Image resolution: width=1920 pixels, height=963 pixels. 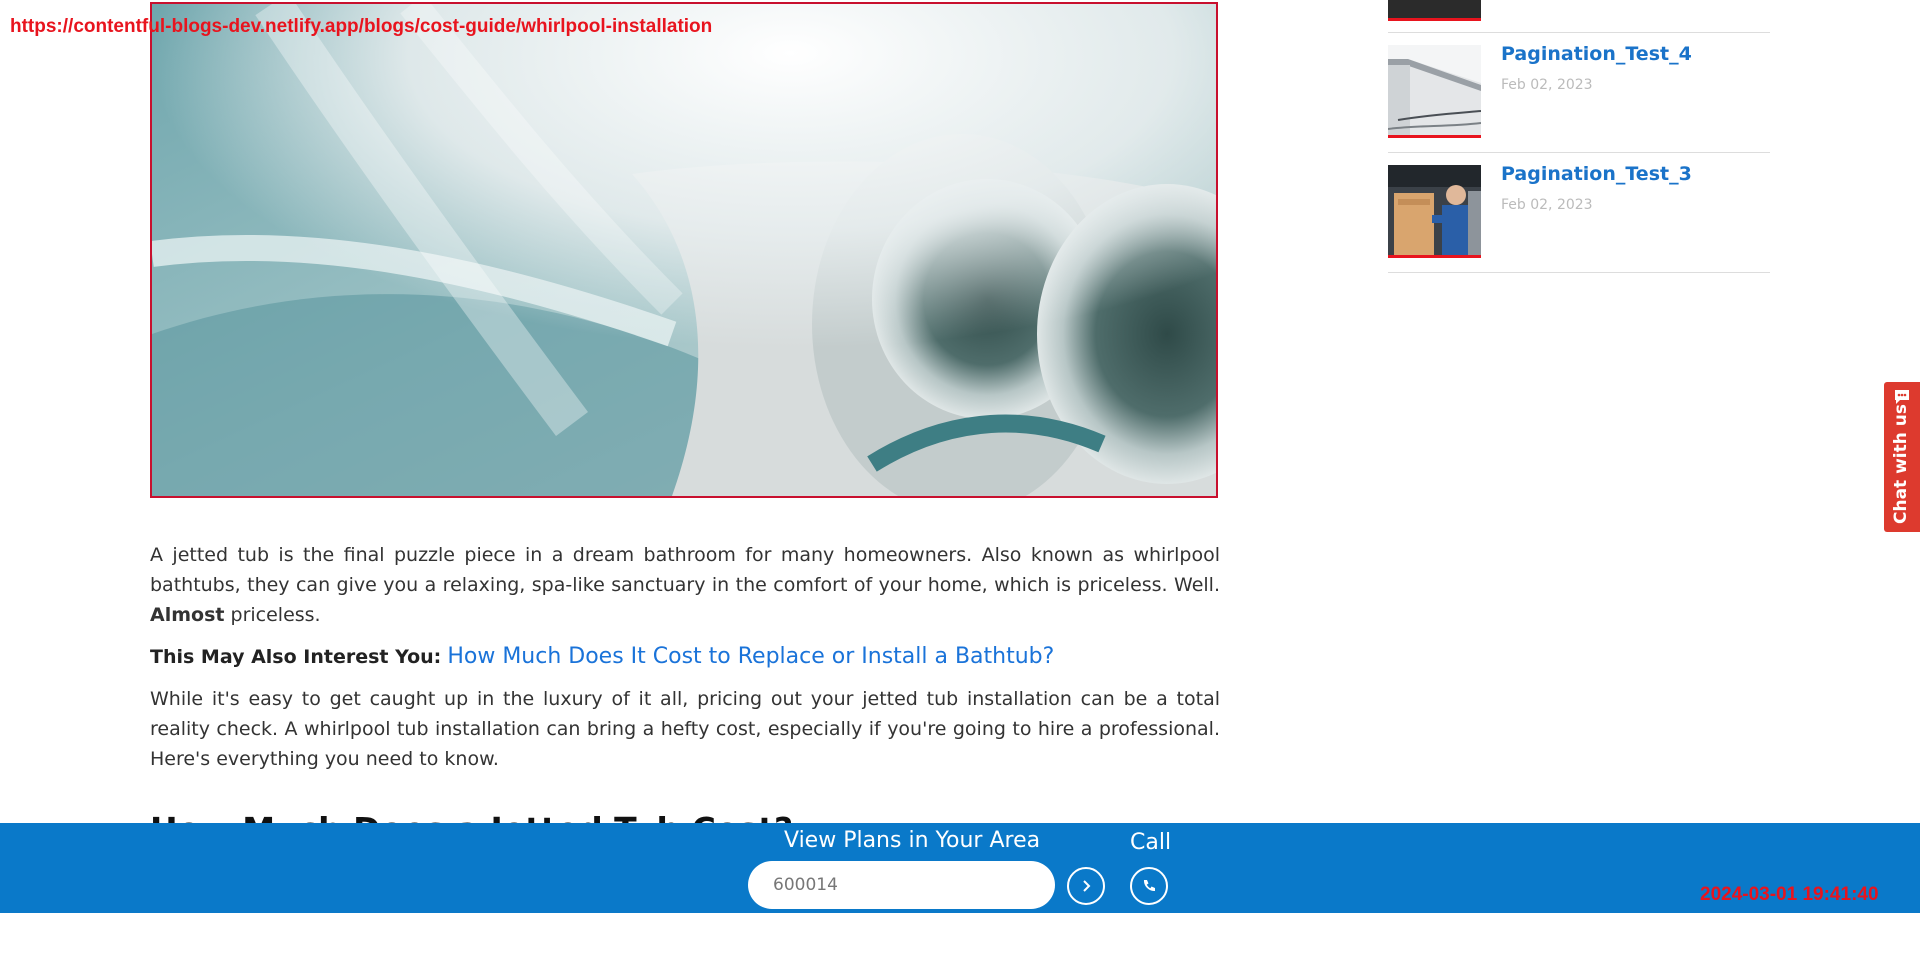 What do you see at coordinates (1151, 842) in the screenshot?
I see `call-label: Call` at bounding box center [1151, 842].